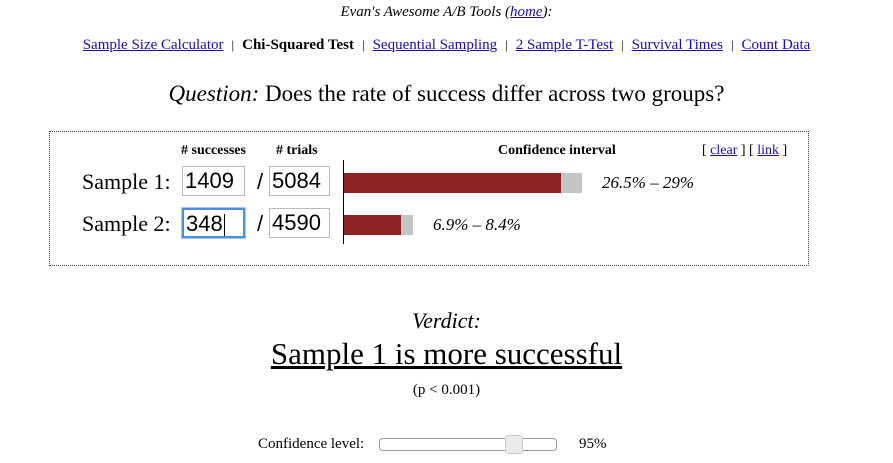 Image resolution: width=893 pixels, height=463 pixels. What do you see at coordinates (372, 225) in the screenshot?
I see `sample-2-rate-bar` at bounding box center [372, 225].